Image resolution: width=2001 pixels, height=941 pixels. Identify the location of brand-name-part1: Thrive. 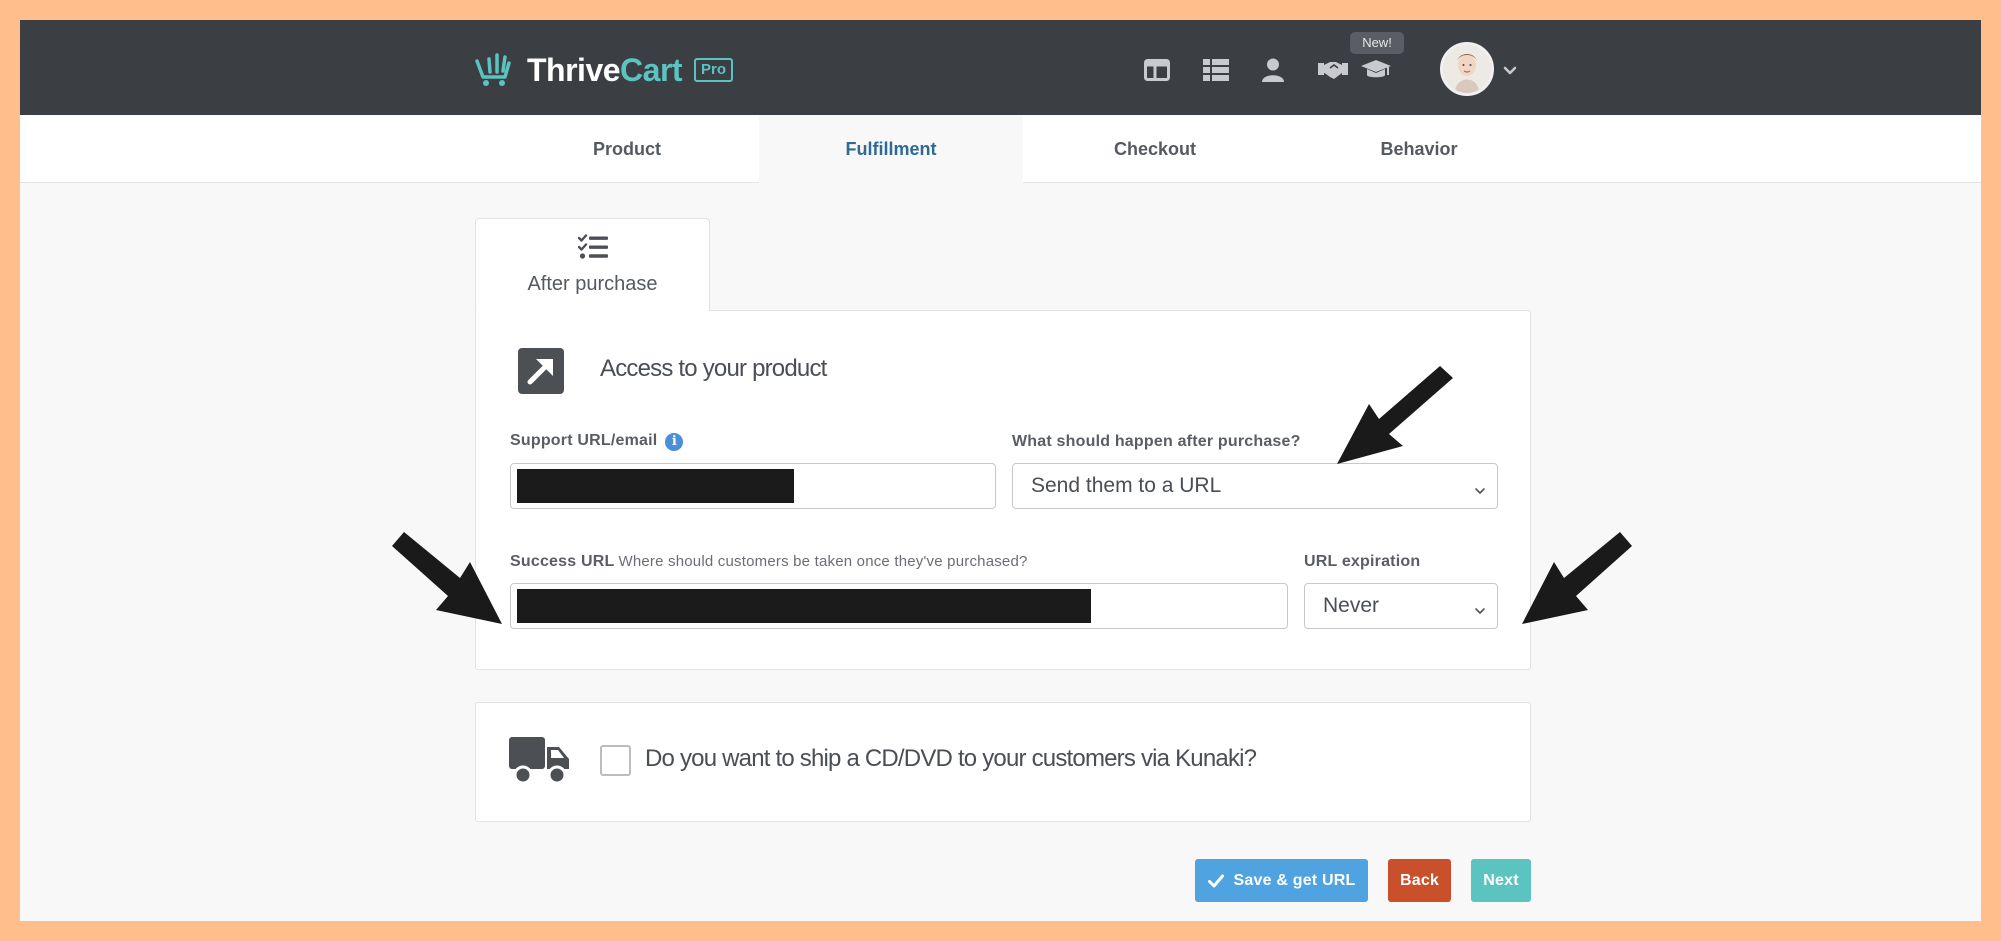
(574, 69).